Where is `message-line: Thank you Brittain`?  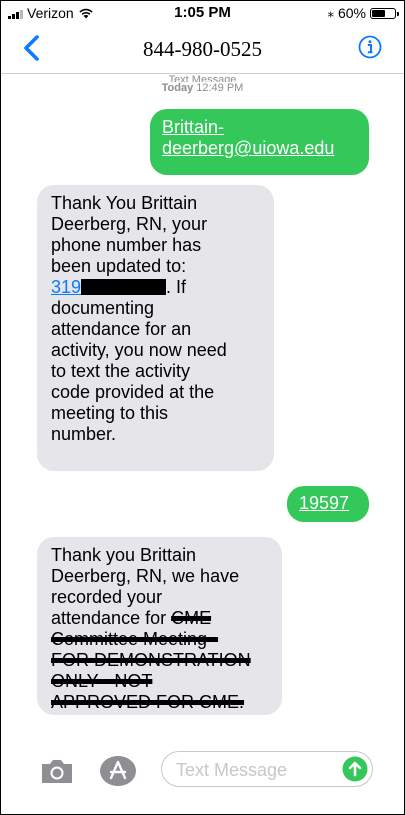 message-line: Thank you Brittain is located at coordinates (124, 555).